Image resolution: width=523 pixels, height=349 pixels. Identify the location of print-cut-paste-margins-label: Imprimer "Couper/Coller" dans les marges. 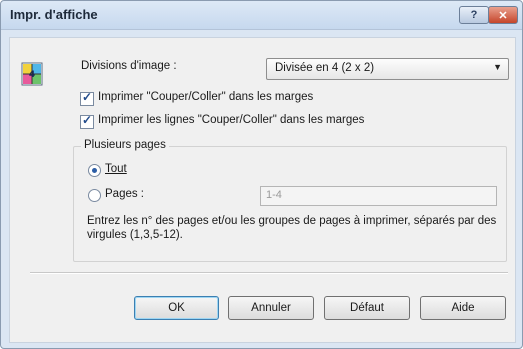
(206, 97).